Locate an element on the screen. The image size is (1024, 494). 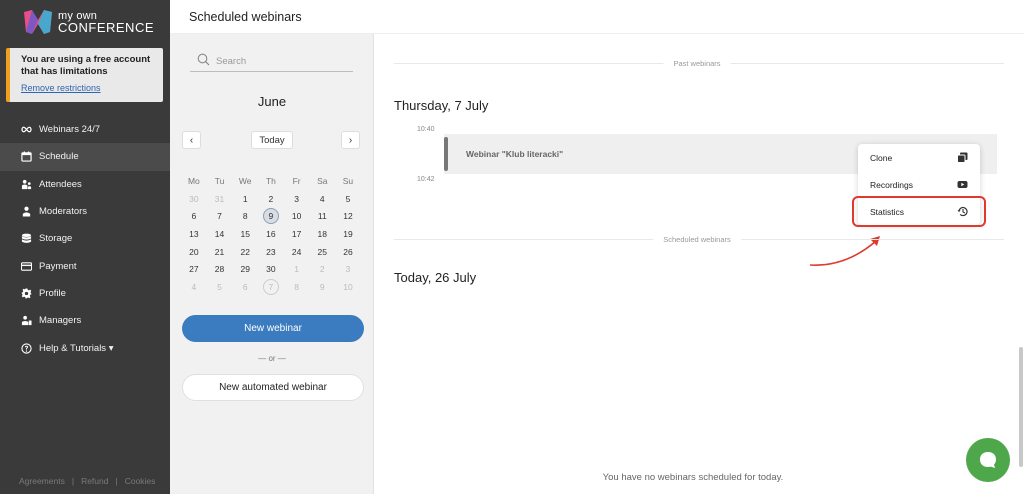
calendar-day-selected: 9 is located at coordinates (271, 216).